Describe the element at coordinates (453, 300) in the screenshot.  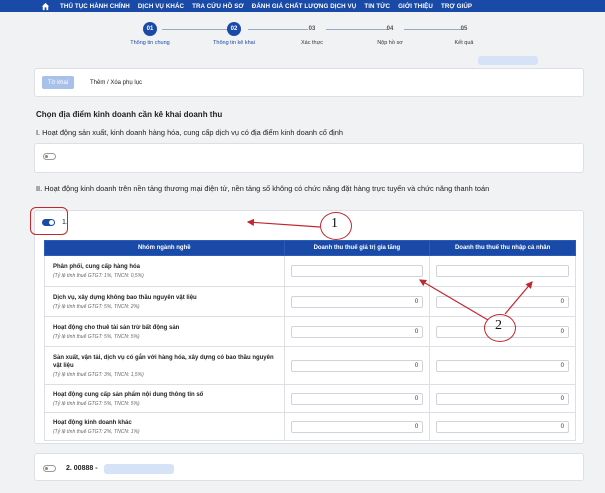
I see `arrow-2a` at that location.